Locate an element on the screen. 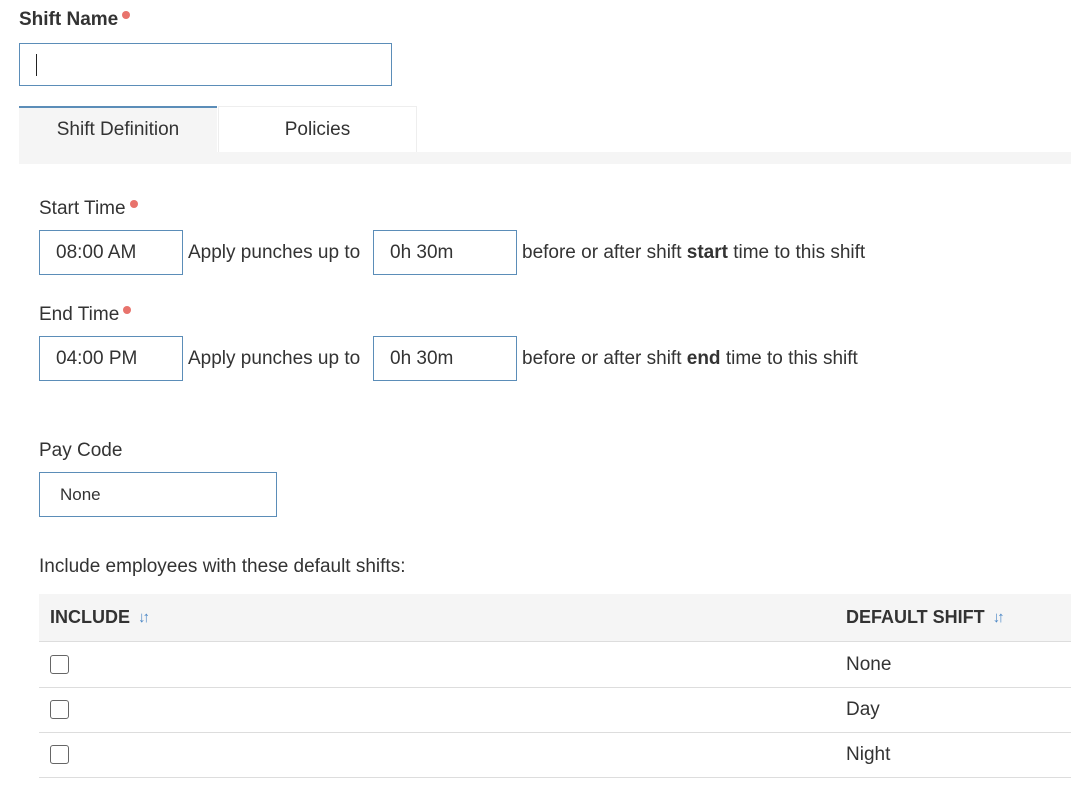  end-window-input: 0h 30m is located at coordinates (445, 358).